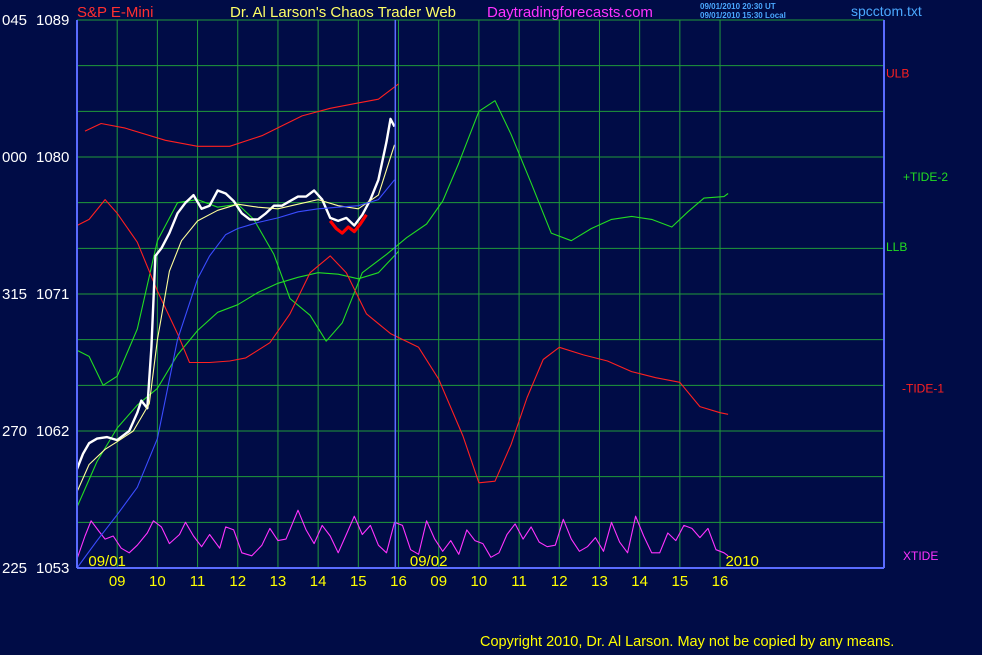 This screenshot has height=655, width=982. What do you see at coordinates (886, 11) in the screenshot?
I see `file-name: spcctom.txt` at bounding box center [886, 11].